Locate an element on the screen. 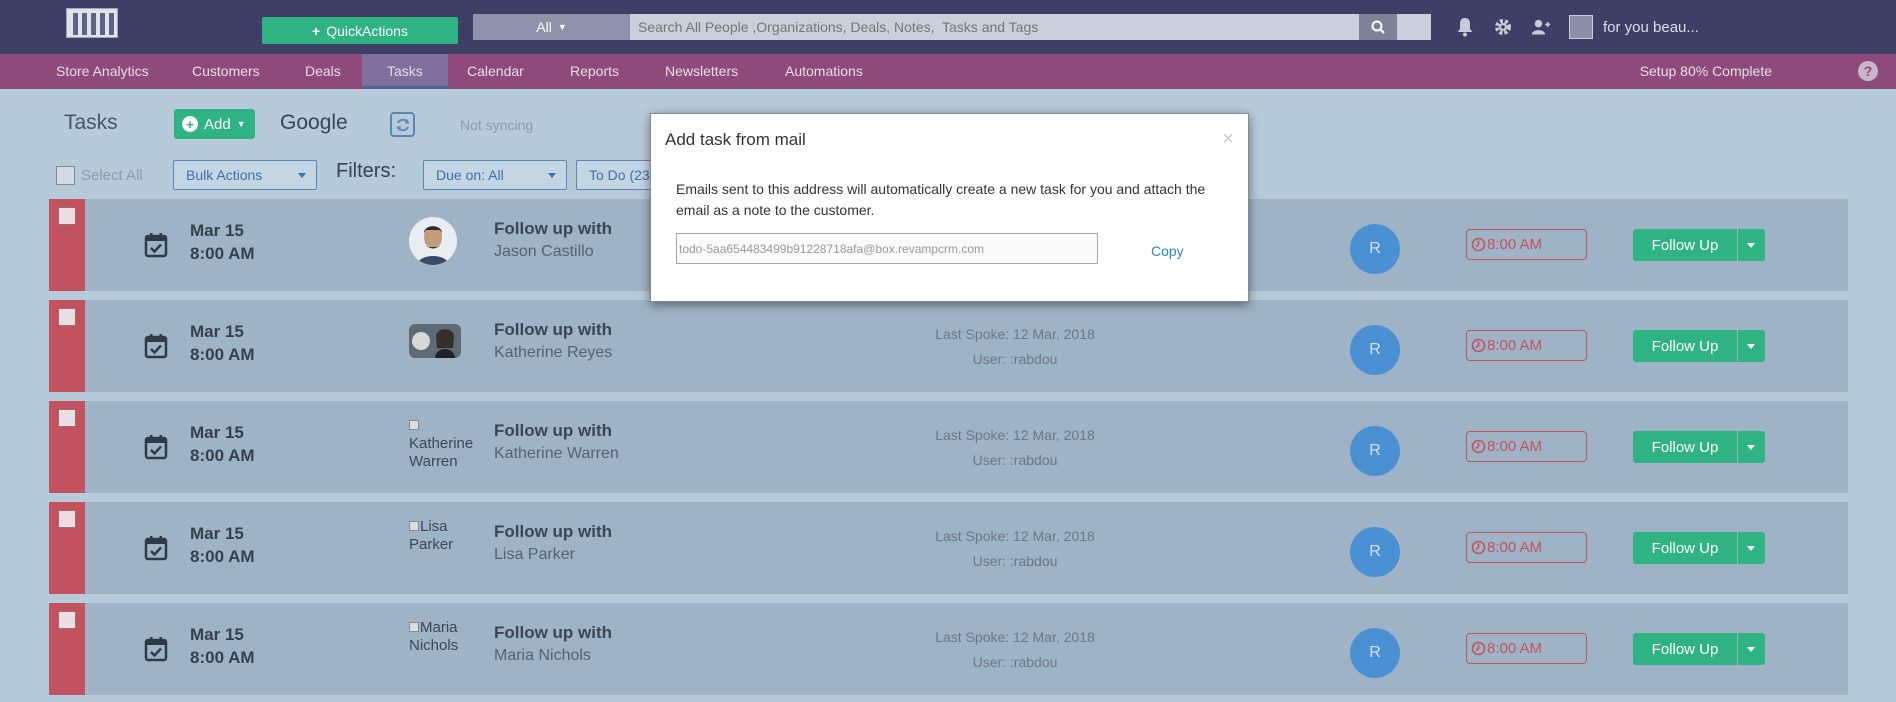  contact-name: Katherine Warren is located at coordinates (556, 454).